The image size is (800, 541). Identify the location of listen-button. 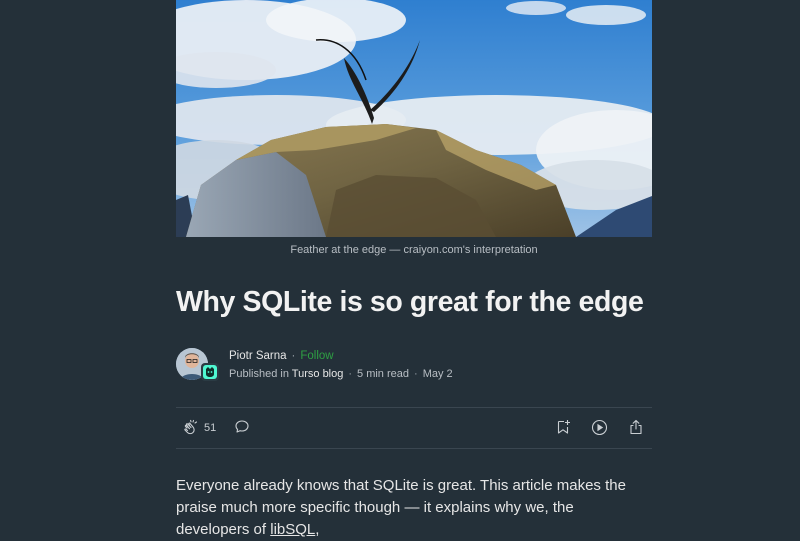
(599, 427).